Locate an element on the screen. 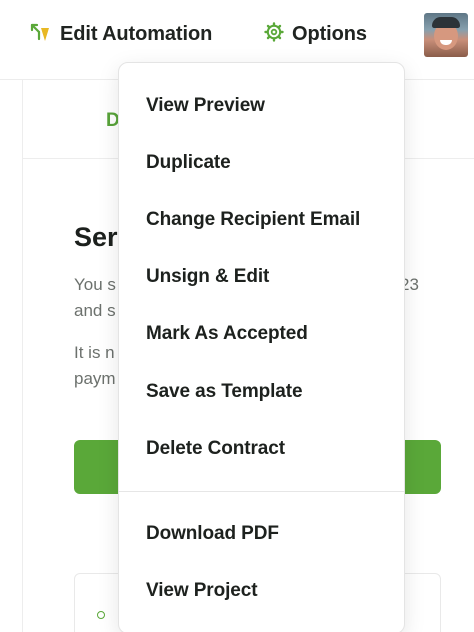 This screenshot has width=474, height=632. paragraph-1-line-1: You s is located at coordinates (95, 284).